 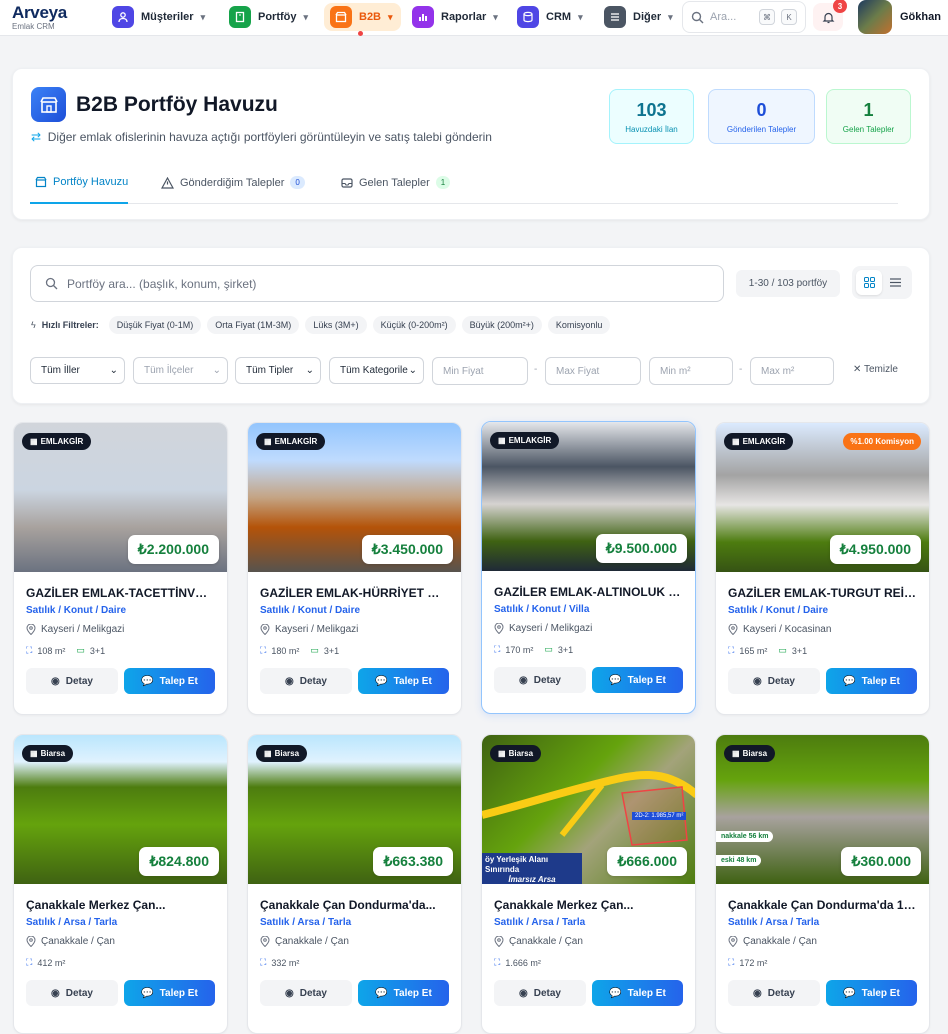 I want to click on global-search: Ara... ⌘ K, so click(x=744, y=17).